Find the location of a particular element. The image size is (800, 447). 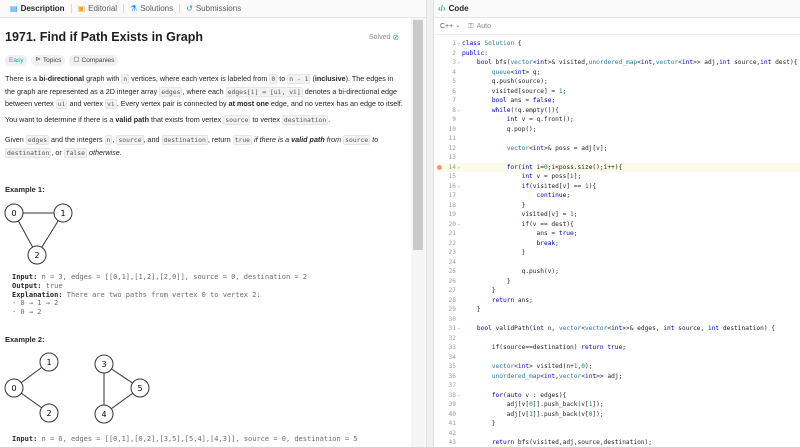

code-line: 2 public: is located at coordinates (617, 54).